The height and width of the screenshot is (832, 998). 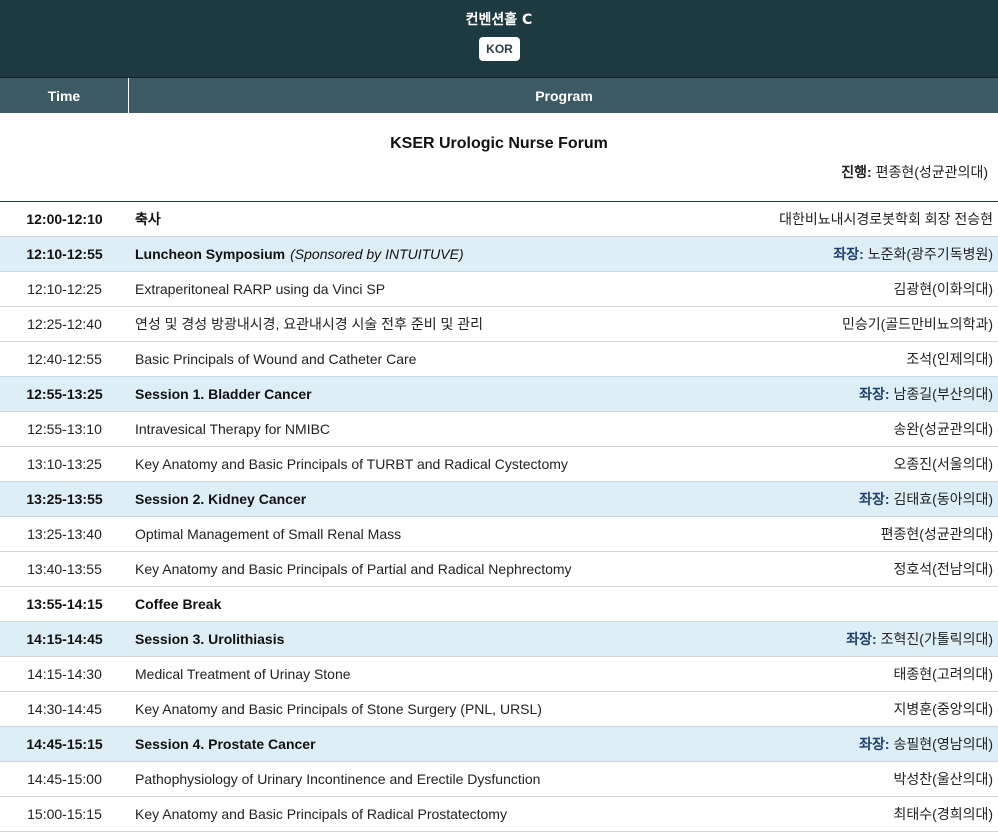 What do you see at coordinates (64, 289) in the screenshot?
I see `row-time: 12:10-12:25` at bounding box center [64, 289].